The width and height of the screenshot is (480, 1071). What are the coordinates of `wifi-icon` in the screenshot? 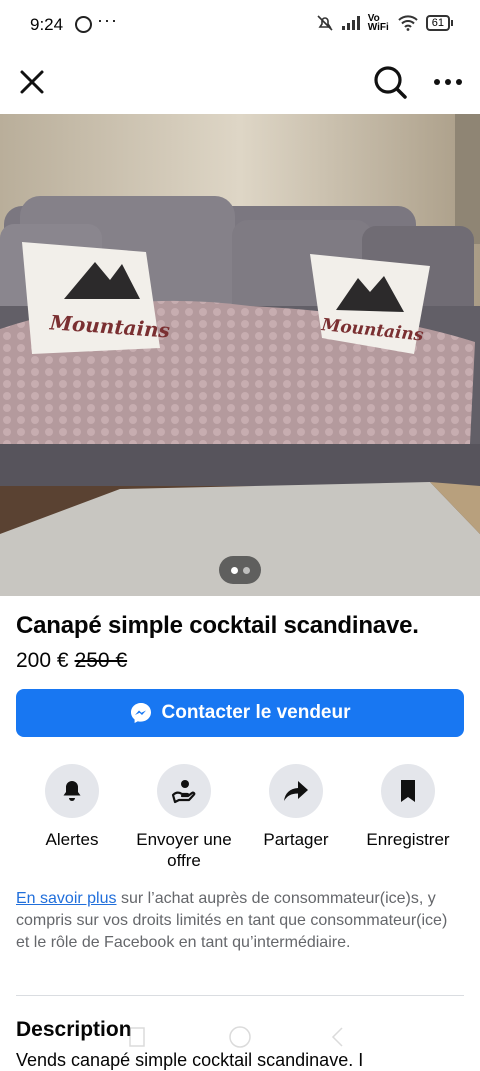 It's located at (408, 23).